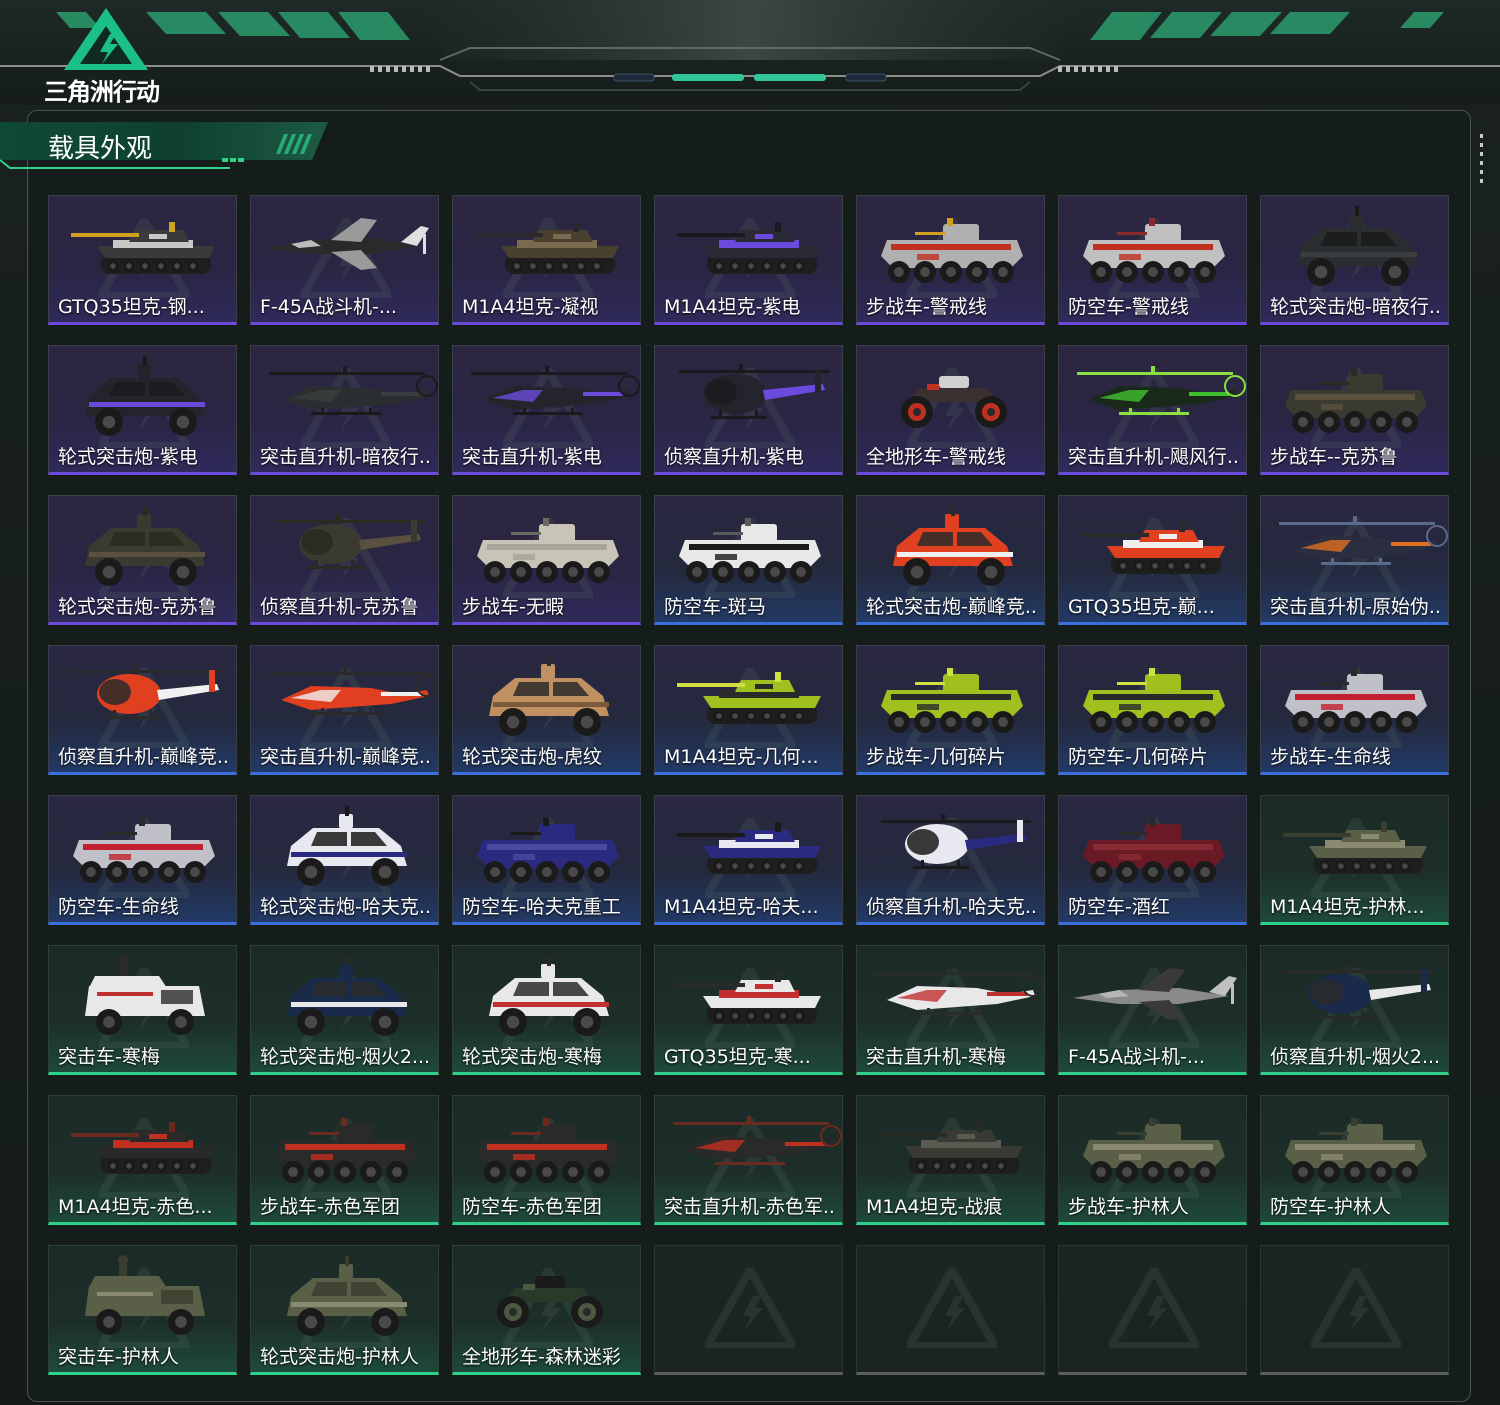 This screenshot has width=1500, height=1405. Describe the element at coordinates (142, 1010) in the screenshot. I see `vehicle-skin-card: 突击车-寒梅` at that location.